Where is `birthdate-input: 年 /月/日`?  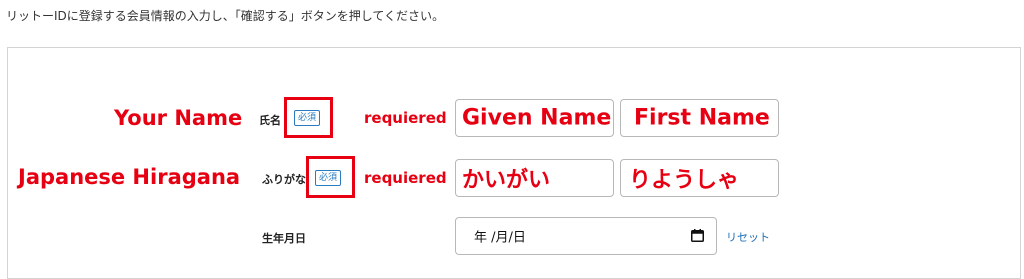
birthdate-input: 年 /月/日 is located at coordinates (586, 236).